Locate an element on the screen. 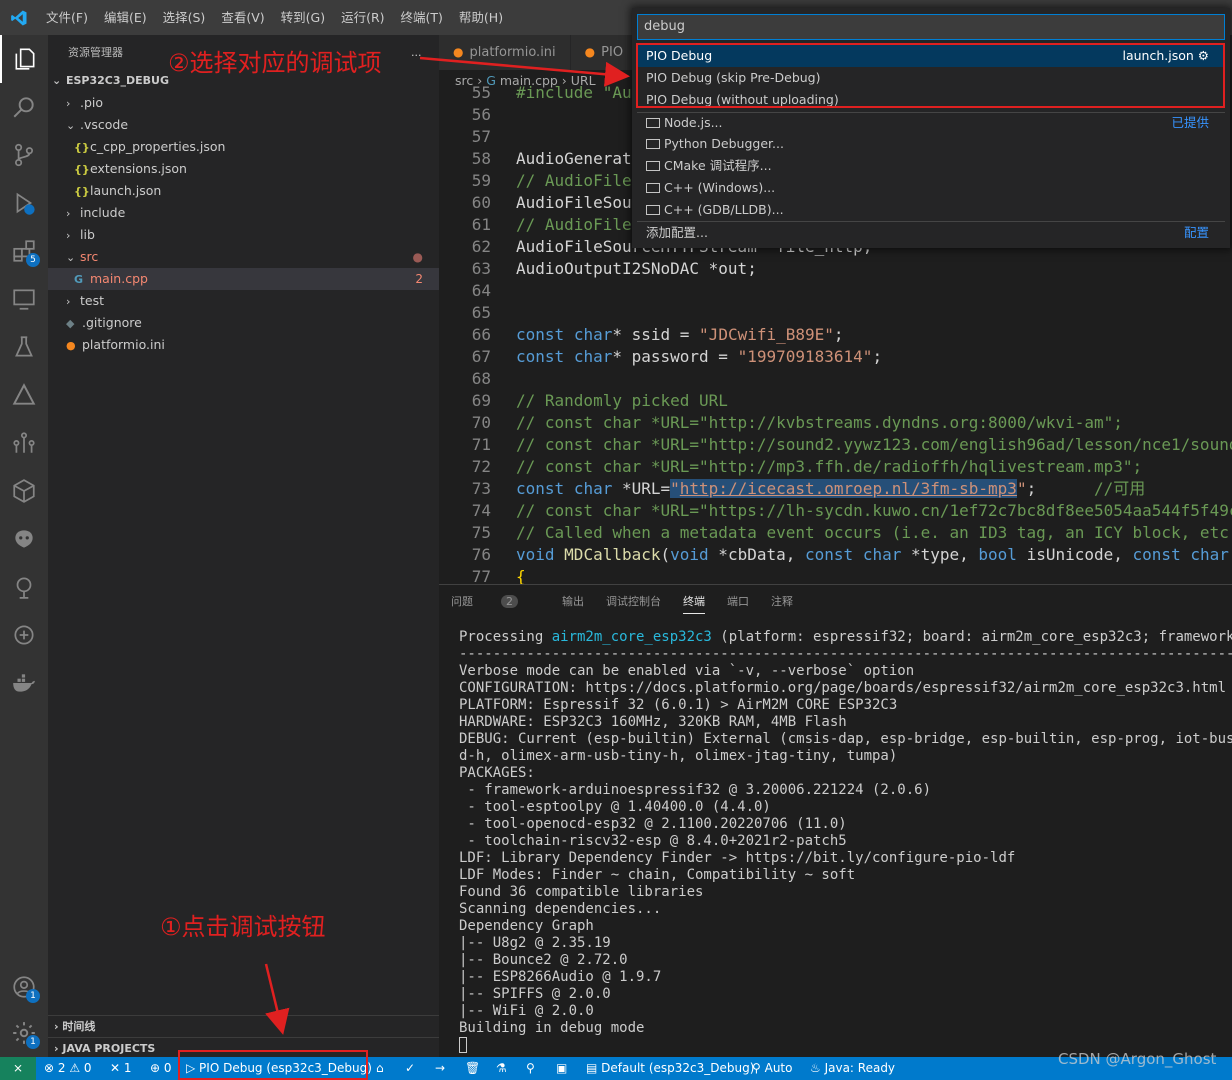 The image size is (1232, 1080). watermark: CSDN @Argon_Ghost is located at coordinates (1137, 1059).